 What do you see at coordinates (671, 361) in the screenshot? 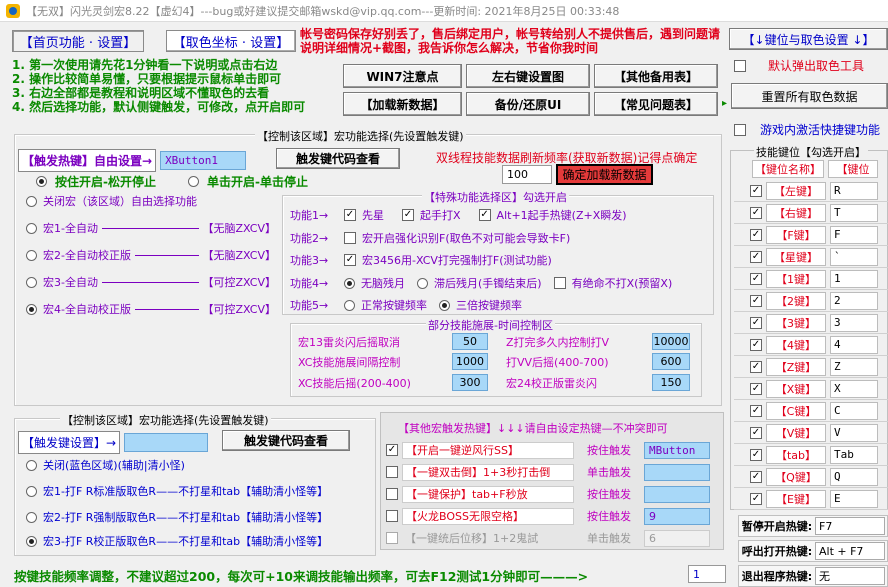
I see `timing-input: 600` at bounding box center [671, 361].